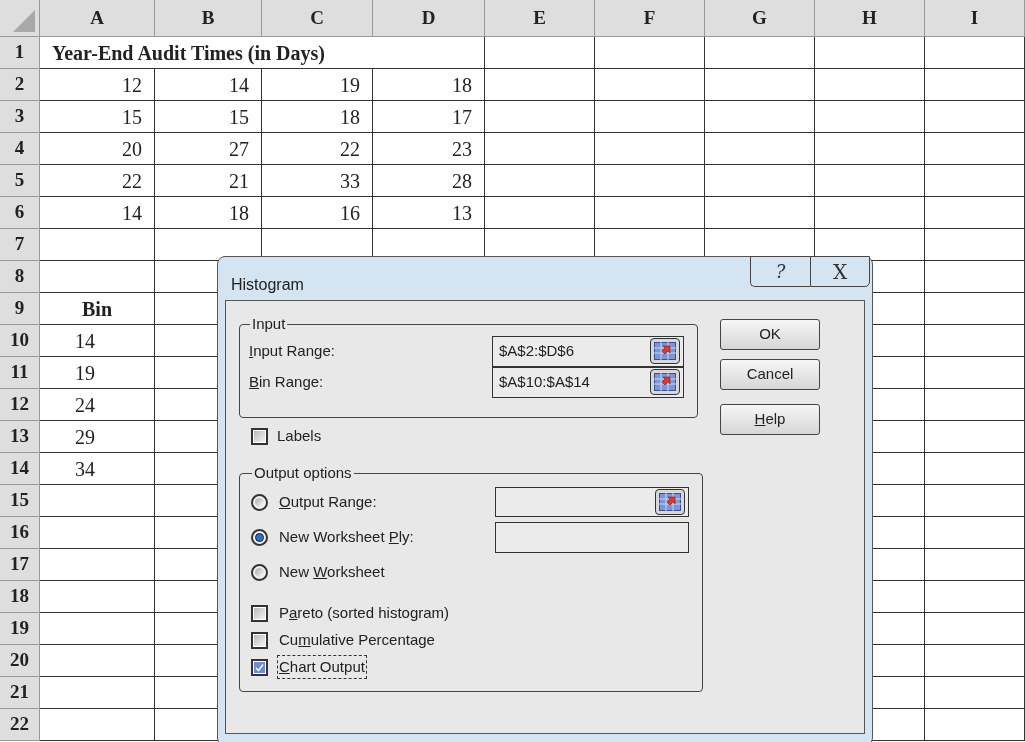 Image resolution: width=1025 pixels, height=742 pixels. I want to click on row-header: 14, so click(20, 469).